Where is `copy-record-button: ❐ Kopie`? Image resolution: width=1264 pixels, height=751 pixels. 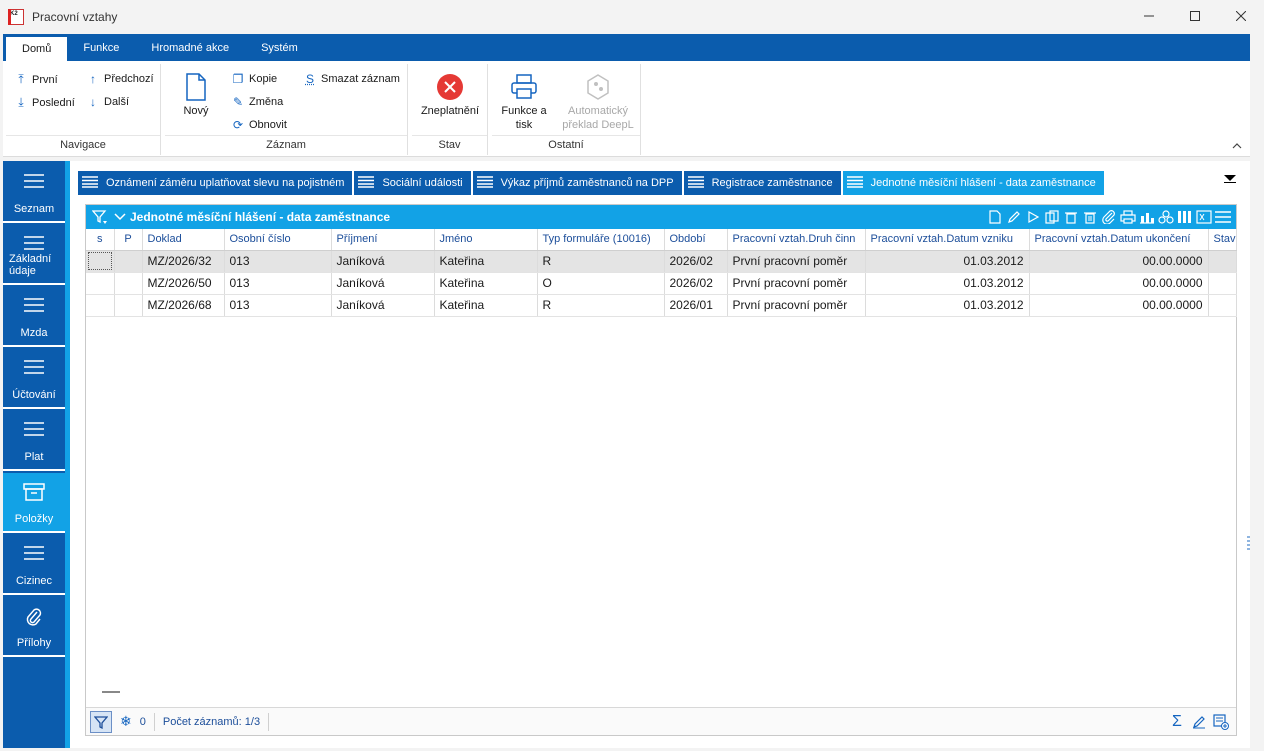 copy-record-button: ❐ Kopie is located at coordinates (254, 79).